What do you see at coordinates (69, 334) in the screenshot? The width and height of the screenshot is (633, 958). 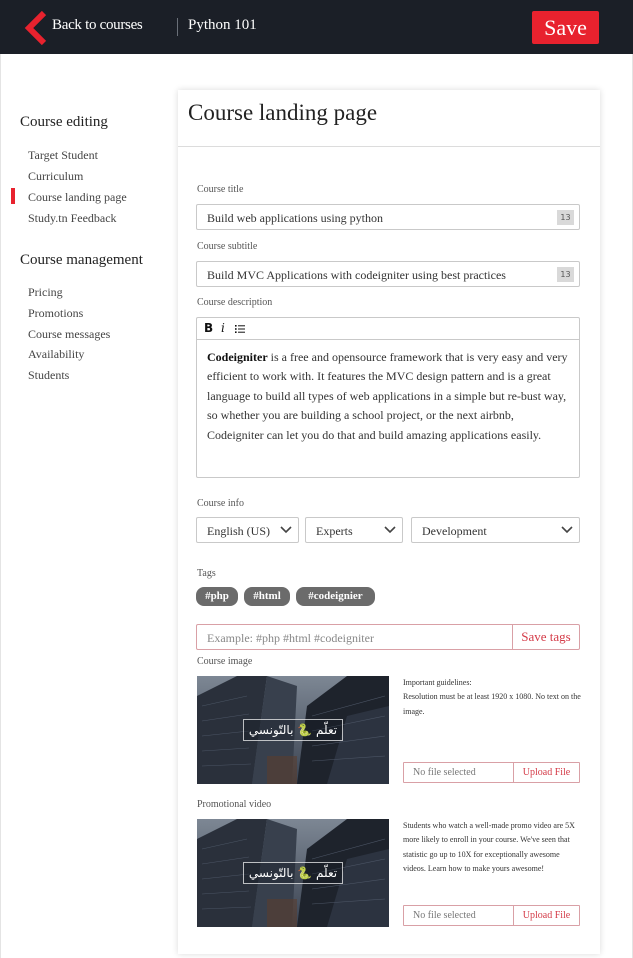 I see `sidebar-item-course-messages: Course messages` at bounding box center [69, 334].